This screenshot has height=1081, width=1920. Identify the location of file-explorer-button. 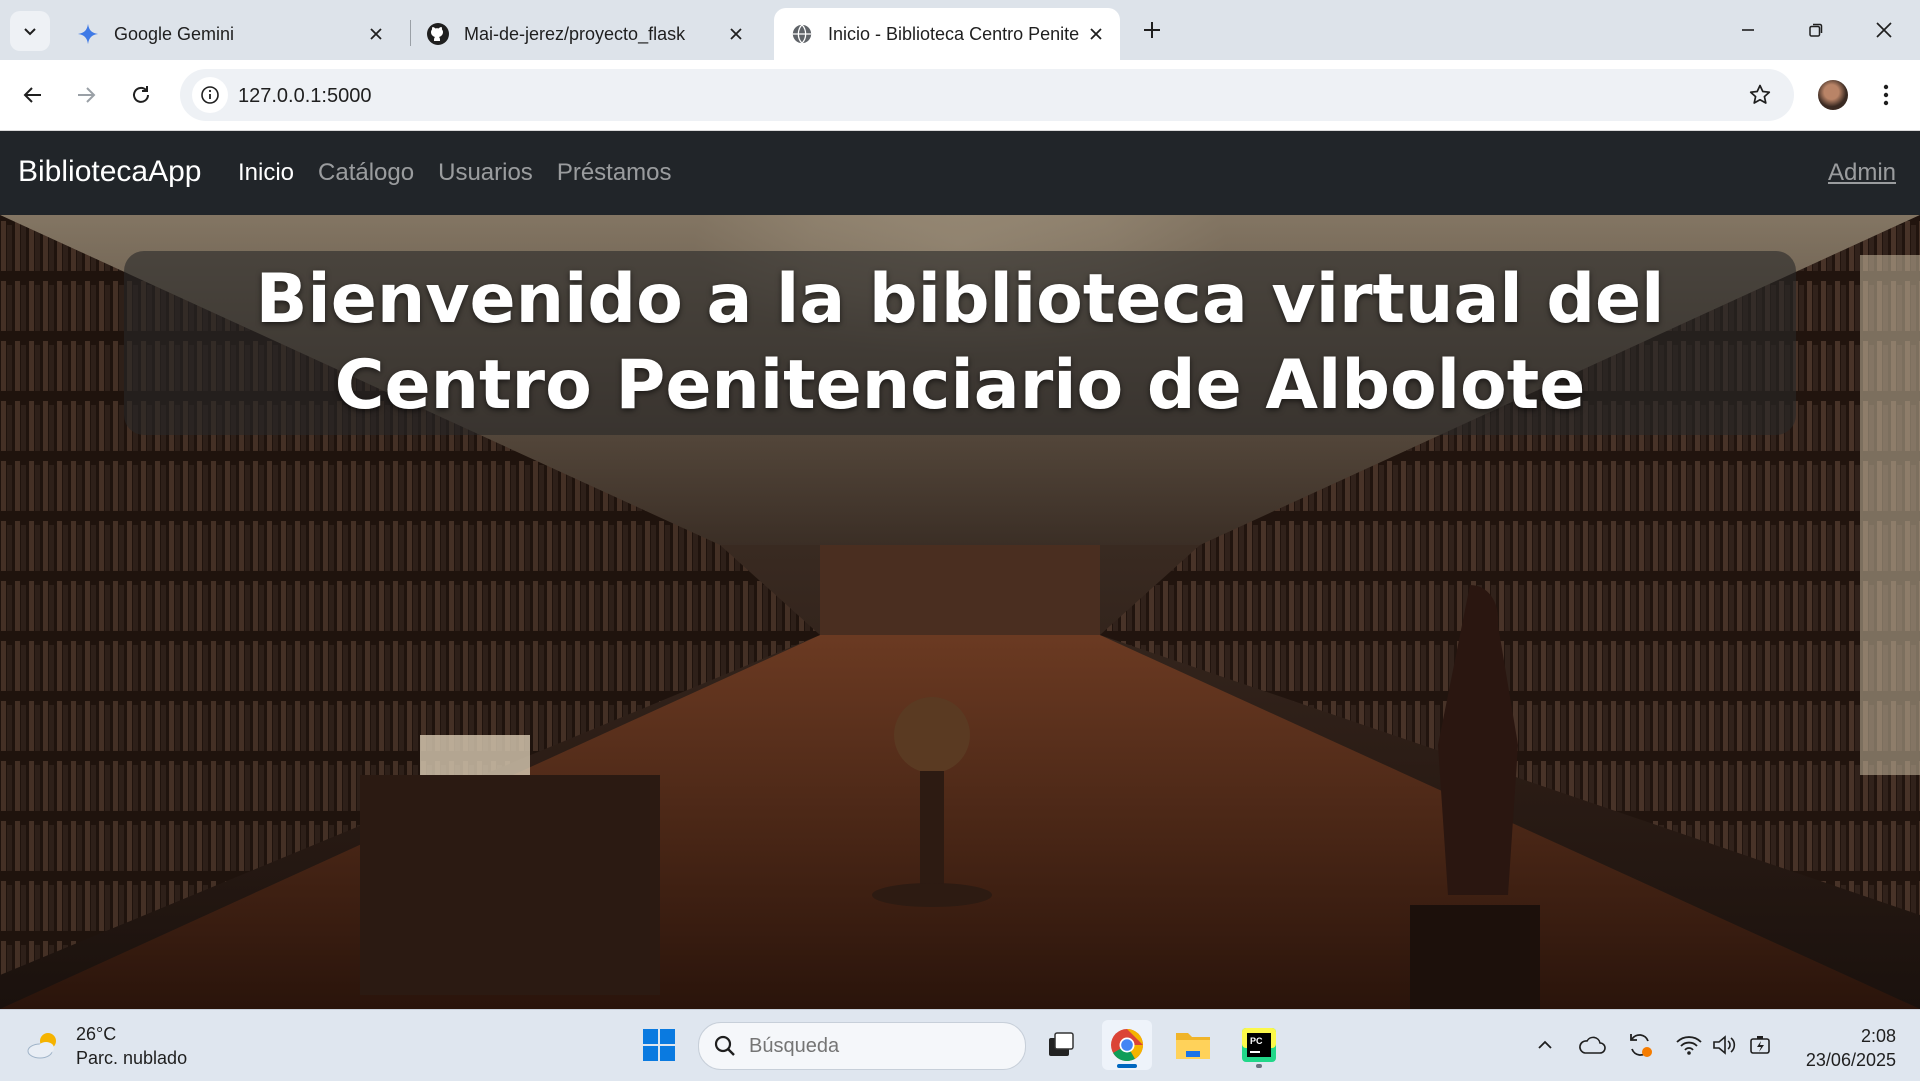
(1193, 1045).